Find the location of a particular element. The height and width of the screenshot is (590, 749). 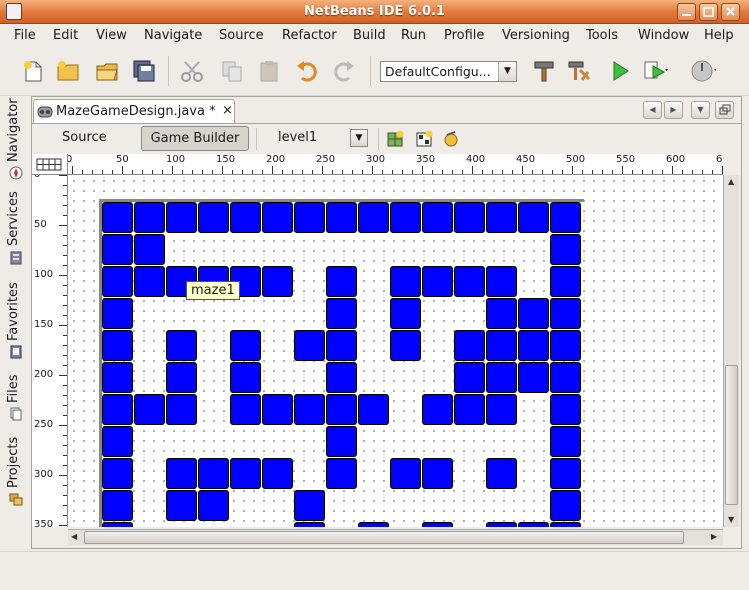

menu-versioning: Versioning is located at coordinates (536, 35).